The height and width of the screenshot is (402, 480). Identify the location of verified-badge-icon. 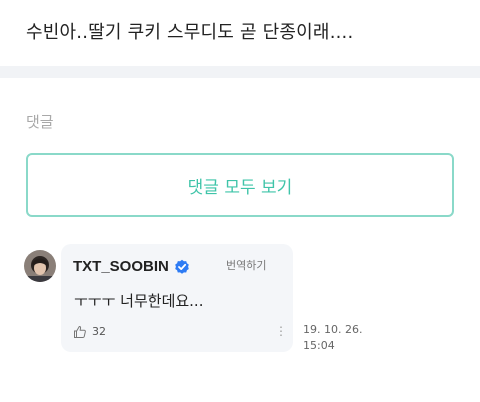
(182, 267).